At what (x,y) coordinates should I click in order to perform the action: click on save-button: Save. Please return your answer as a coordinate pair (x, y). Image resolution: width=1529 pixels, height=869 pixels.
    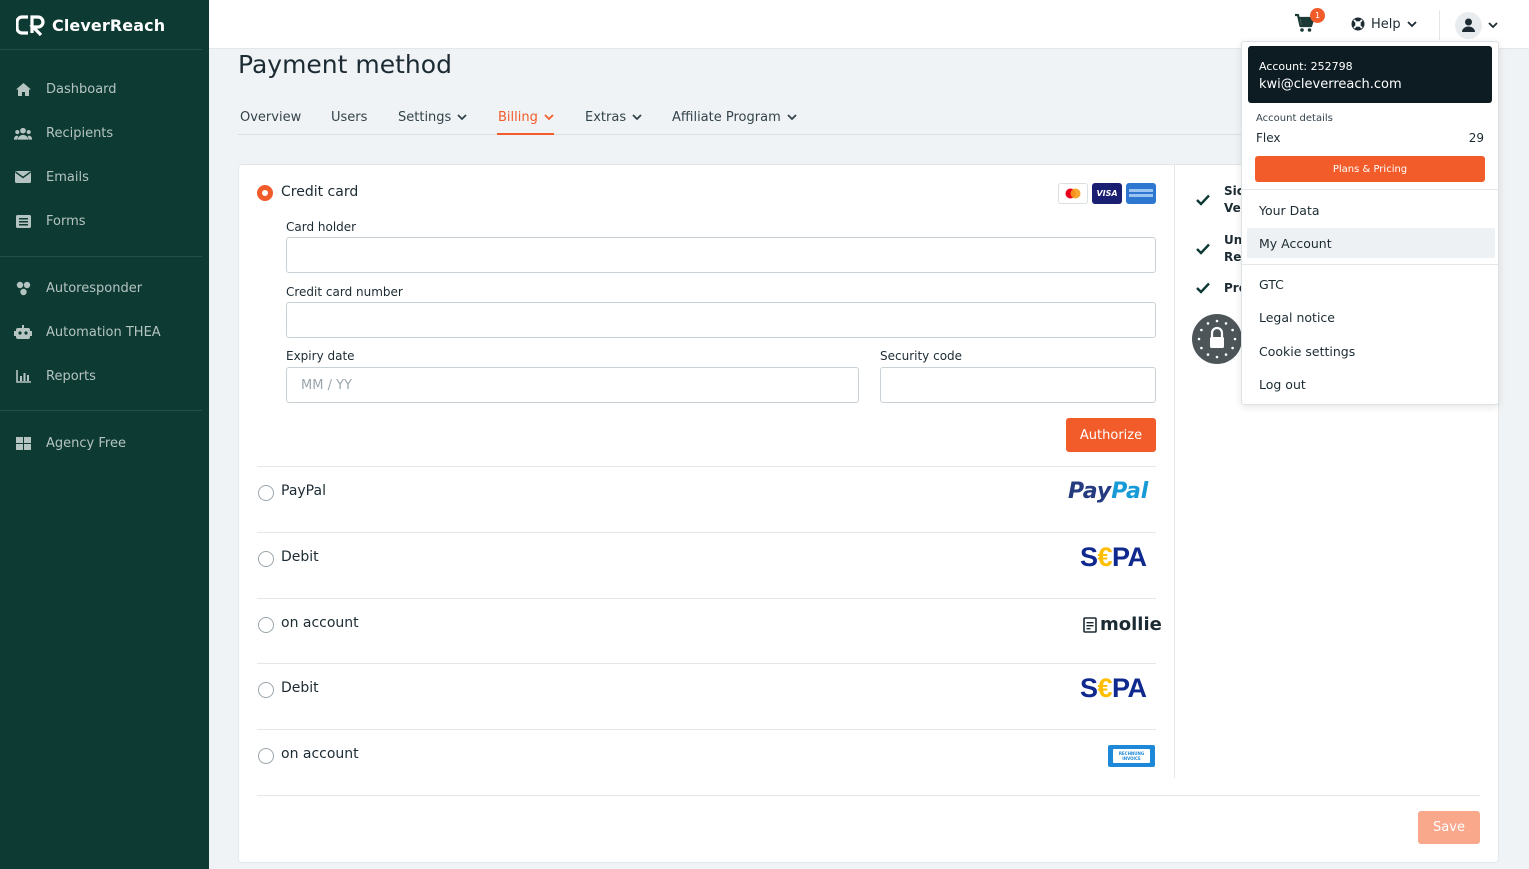
    Looking at the image, I should click on (1449, 827).